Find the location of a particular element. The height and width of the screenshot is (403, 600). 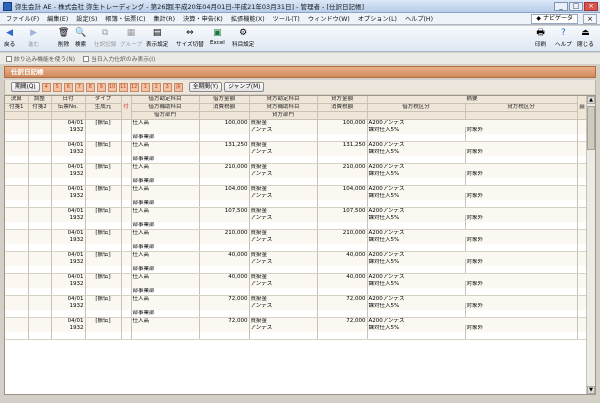

checkbox-icon is located at coordinates (86, 58).